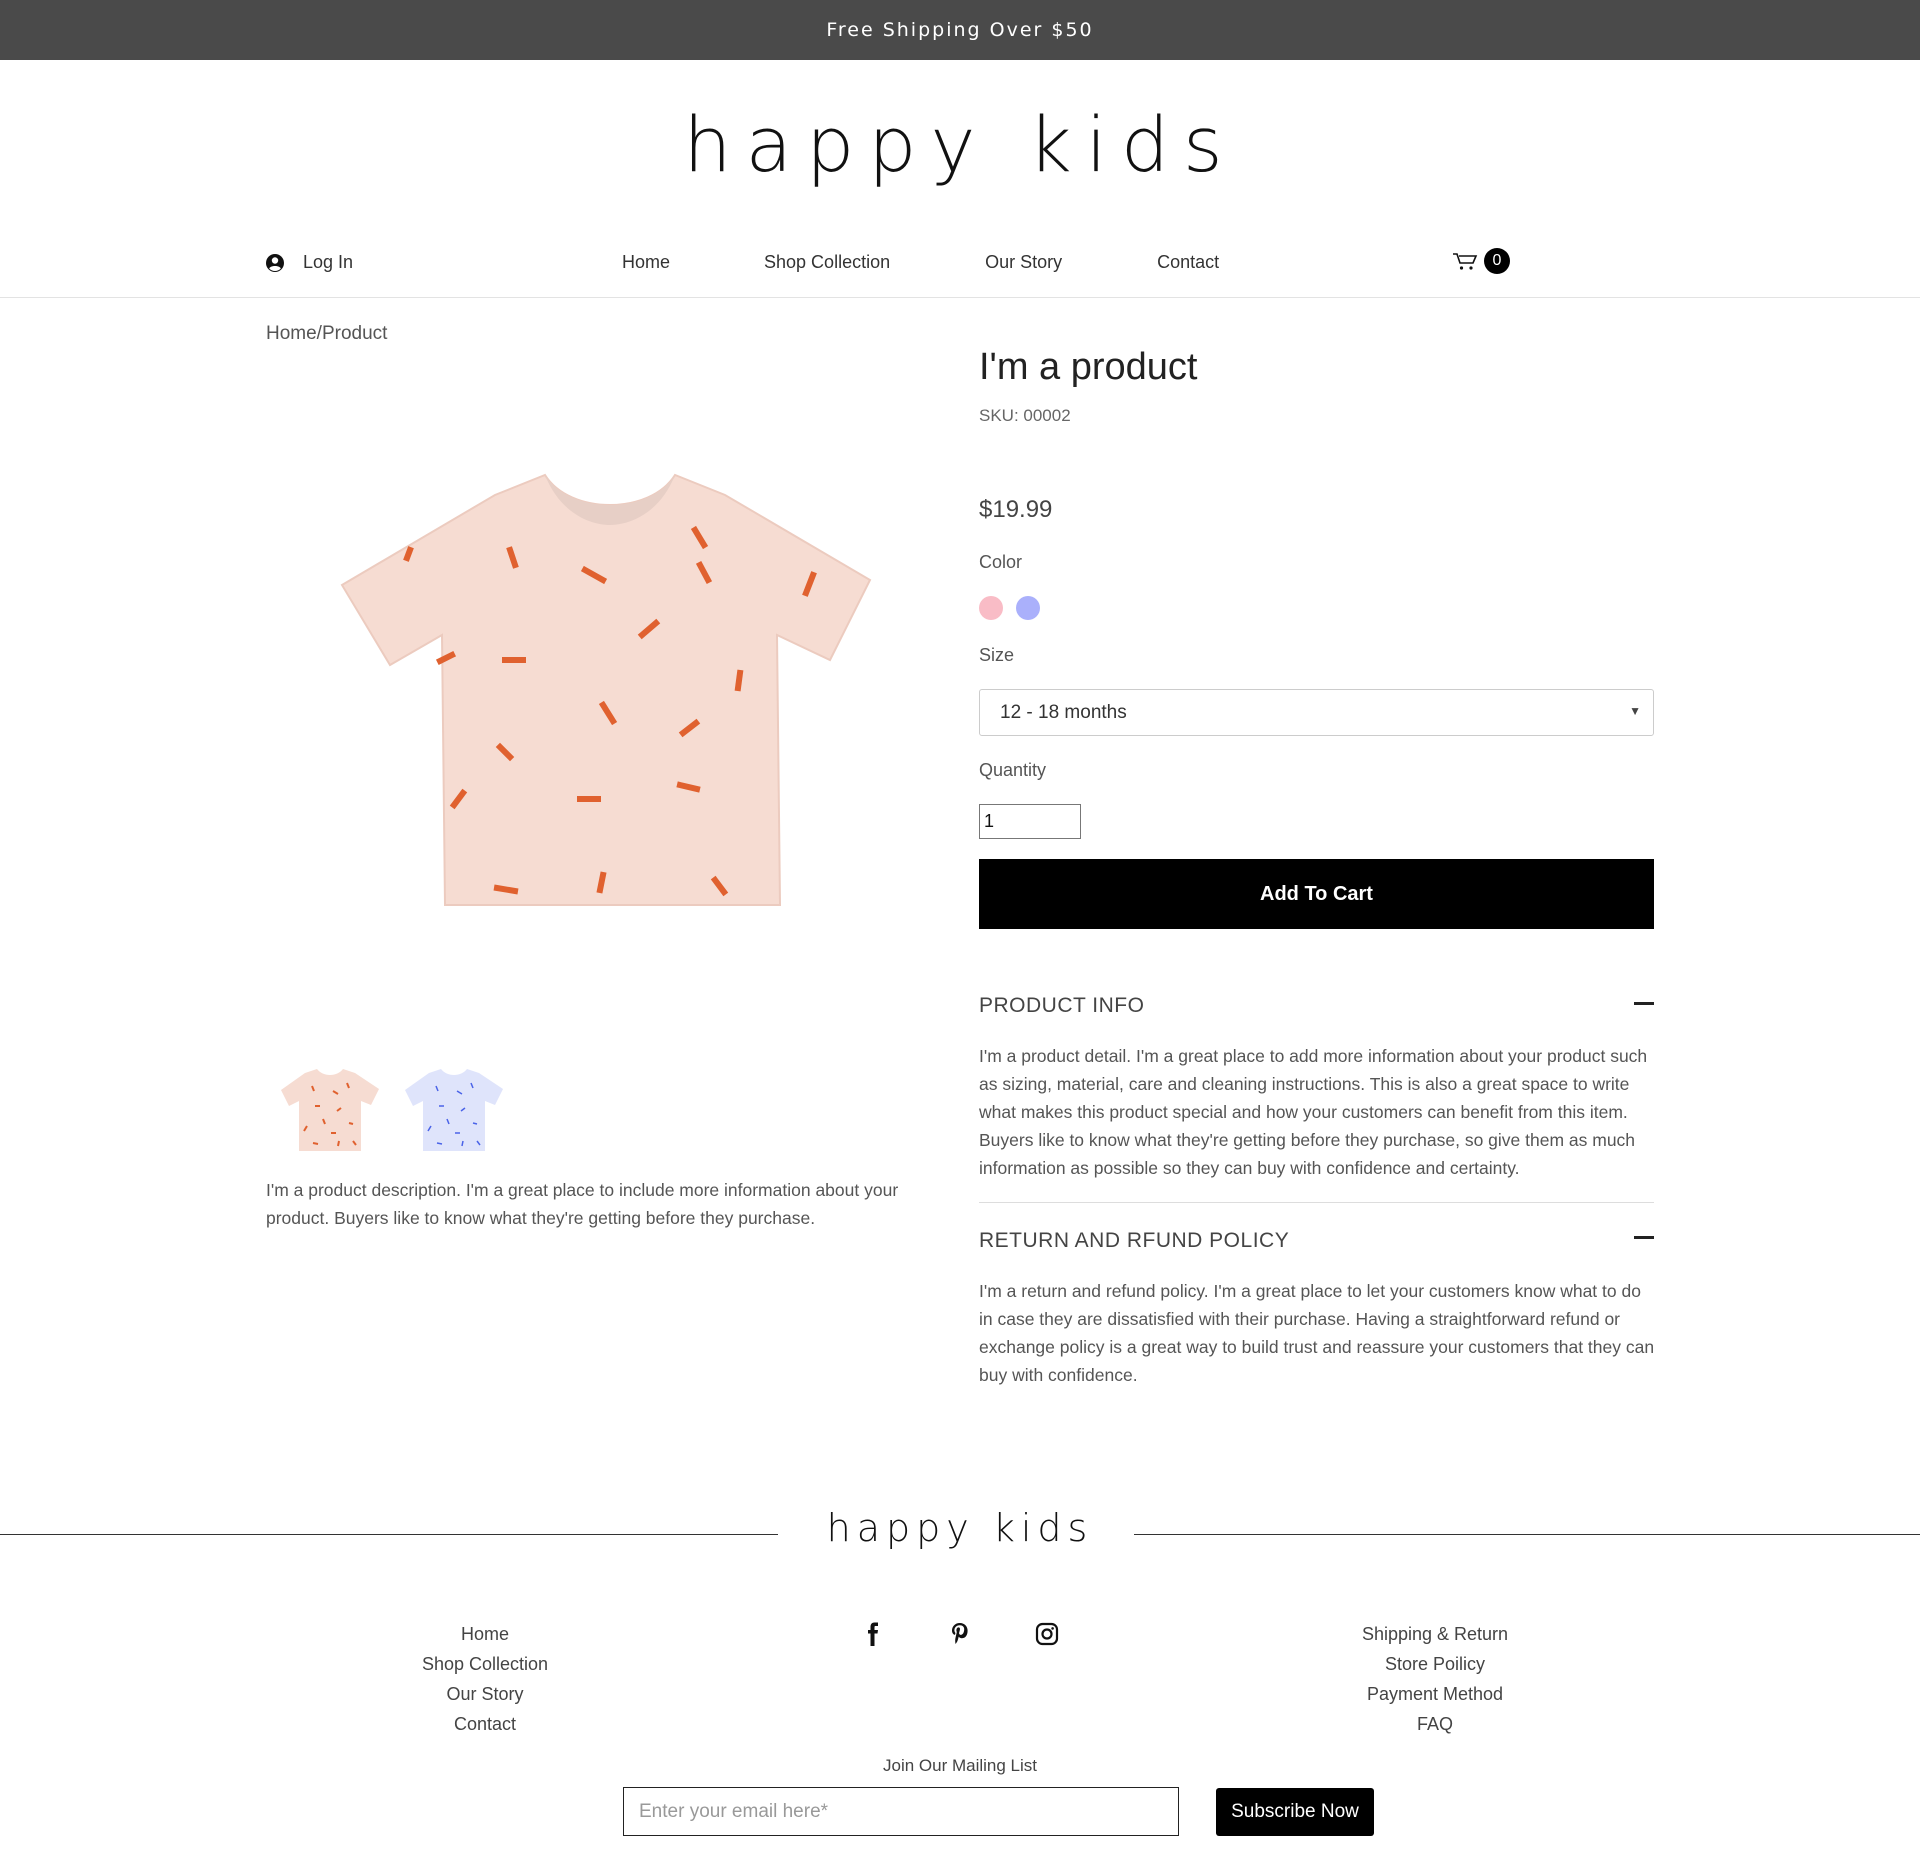 This screenshot has width=1920, height=1856. I want to click on email-input: Enter your email here*, so click(901, 1811).